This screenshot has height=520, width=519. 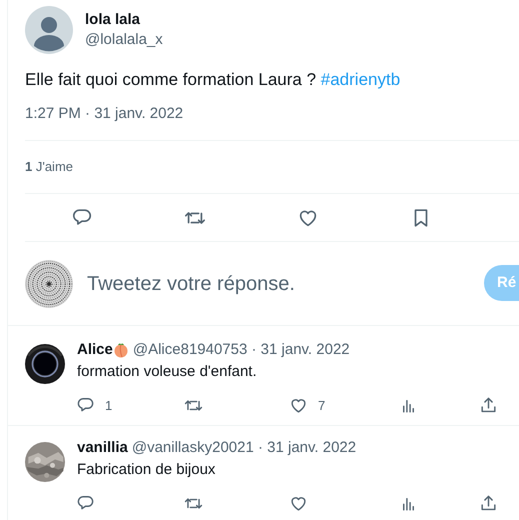 I want to click on reply-input-field: Tweetez votre réponse., so click(x=277, y=283).